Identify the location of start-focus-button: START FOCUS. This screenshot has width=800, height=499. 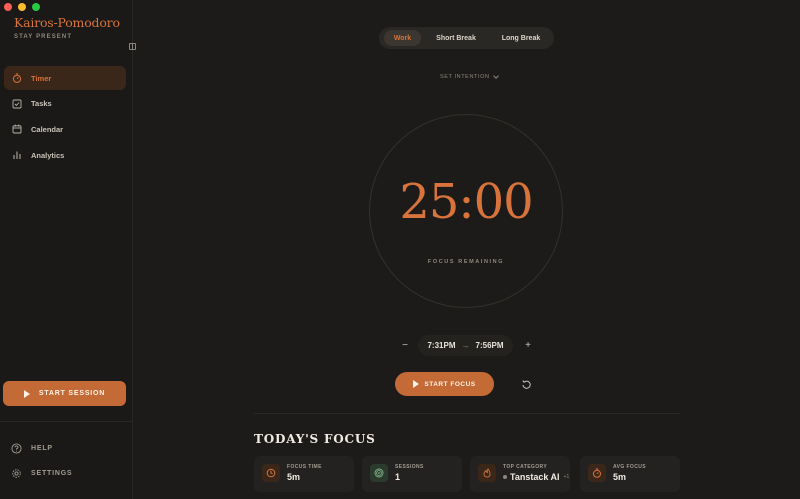
(444, 384).